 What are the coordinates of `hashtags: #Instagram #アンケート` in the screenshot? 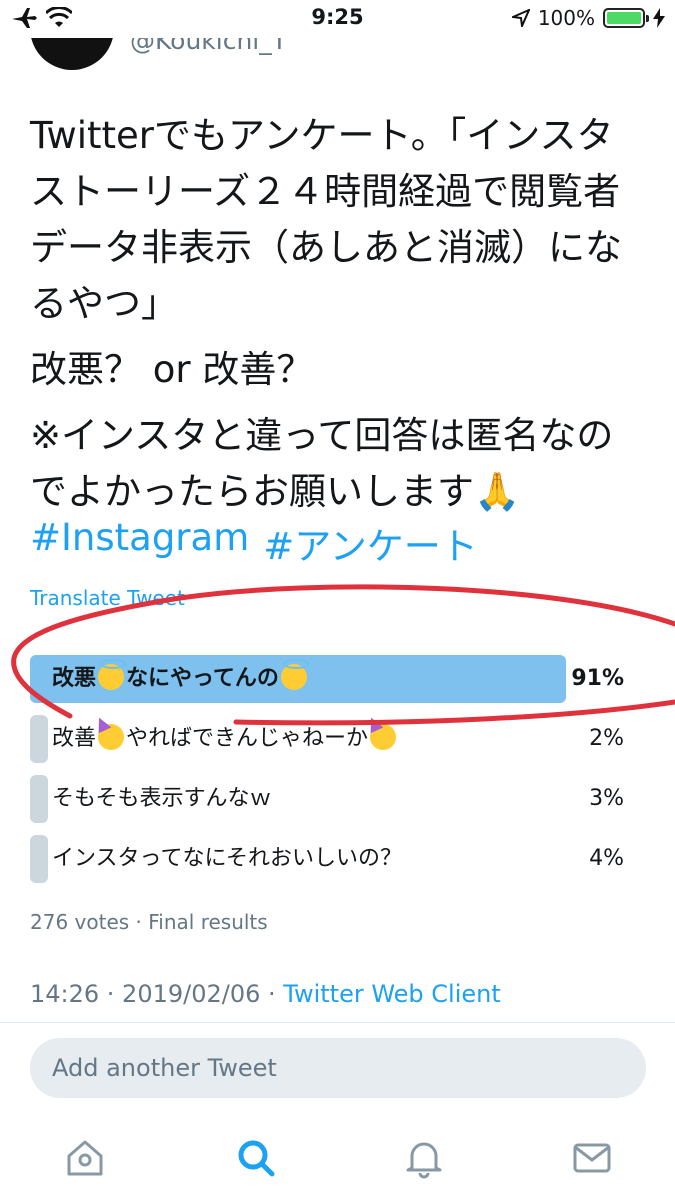 It's located at (254, 543).